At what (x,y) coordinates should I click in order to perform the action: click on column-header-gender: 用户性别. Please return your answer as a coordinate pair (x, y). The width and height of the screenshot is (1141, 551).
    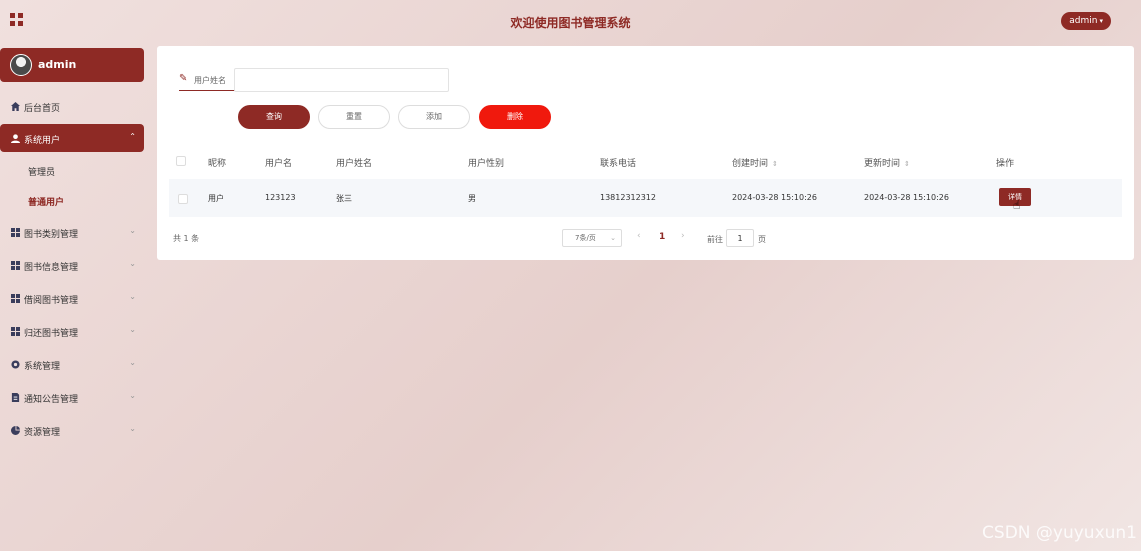
    Looking at the image, I should click on (486, 164).